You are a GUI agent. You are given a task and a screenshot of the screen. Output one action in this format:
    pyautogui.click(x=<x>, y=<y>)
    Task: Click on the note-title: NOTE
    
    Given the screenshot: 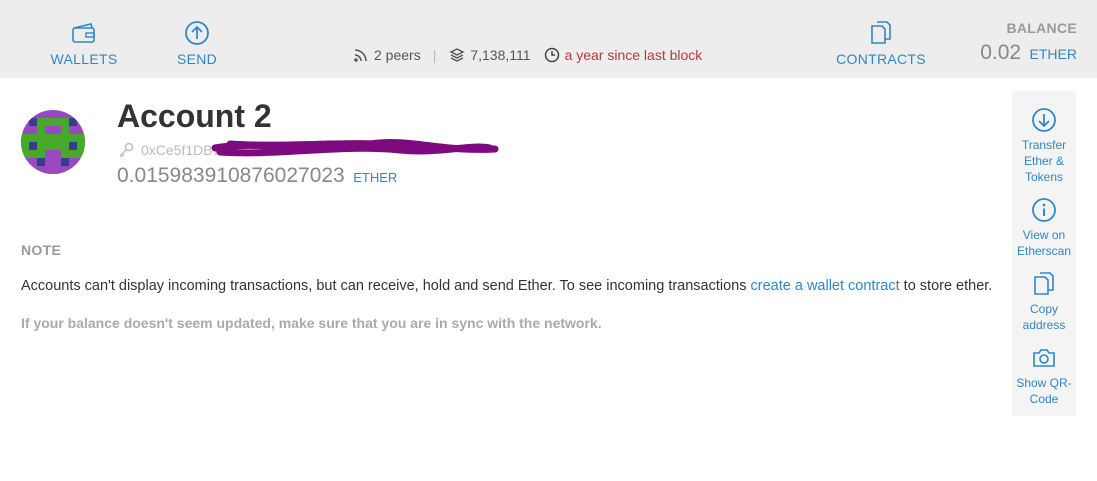 What is the action you would take?
    pyautogui.click(x=41, y=250)
    